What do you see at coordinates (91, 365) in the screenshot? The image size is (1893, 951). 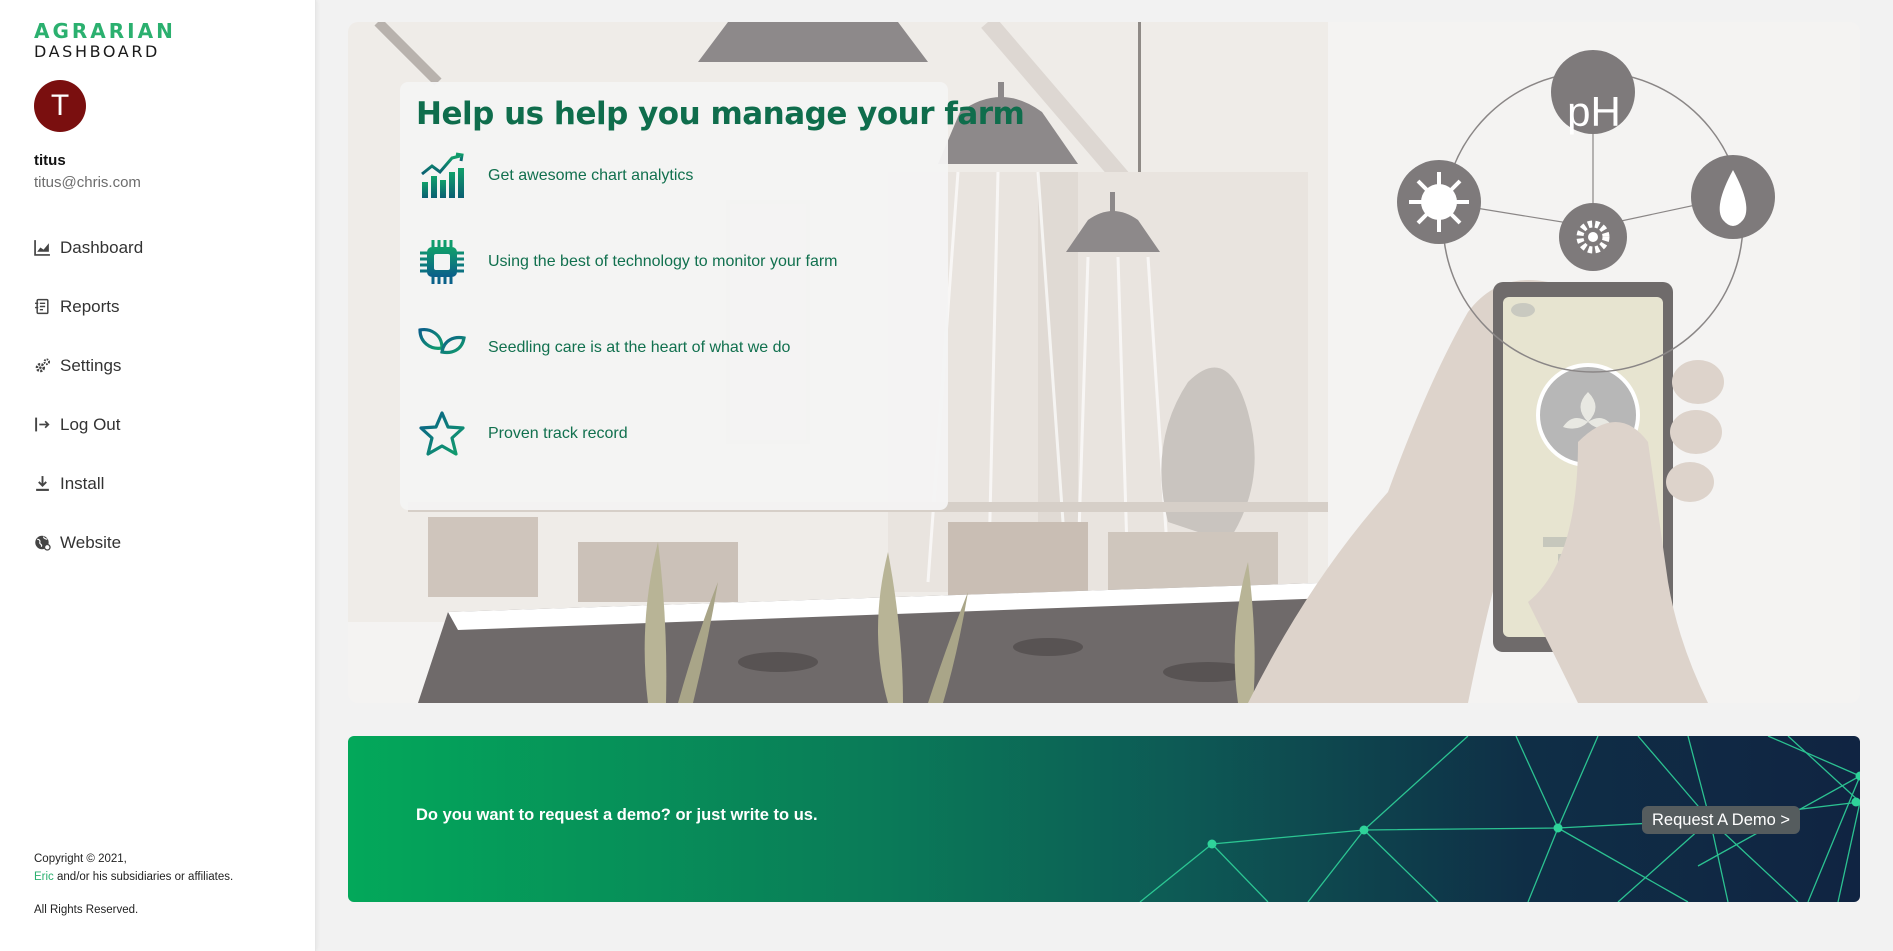 I see `sidebar-item-label: Settings` at bounding box center [91, 365].